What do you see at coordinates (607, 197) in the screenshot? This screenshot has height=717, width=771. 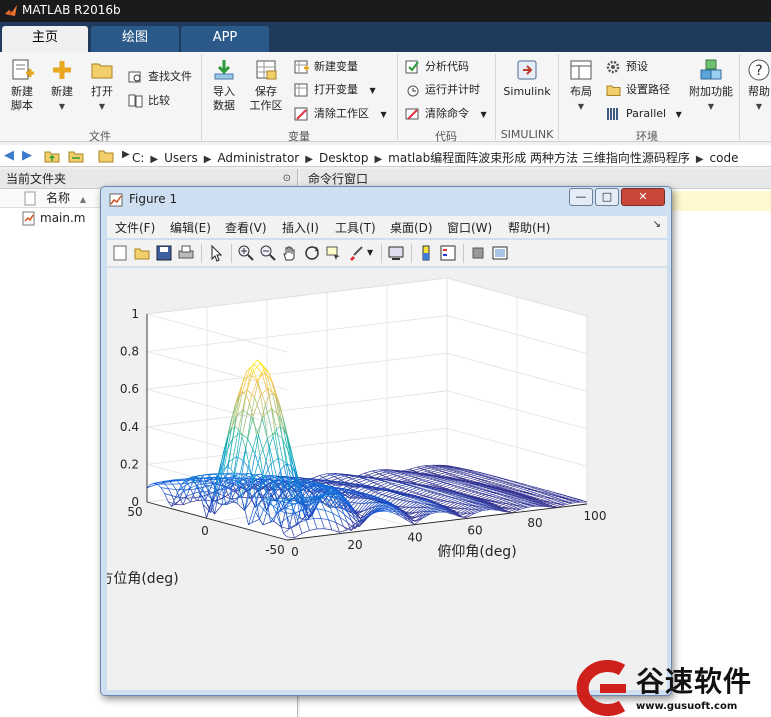 I see `maximize-button: □` at bounding box center [607, 197].